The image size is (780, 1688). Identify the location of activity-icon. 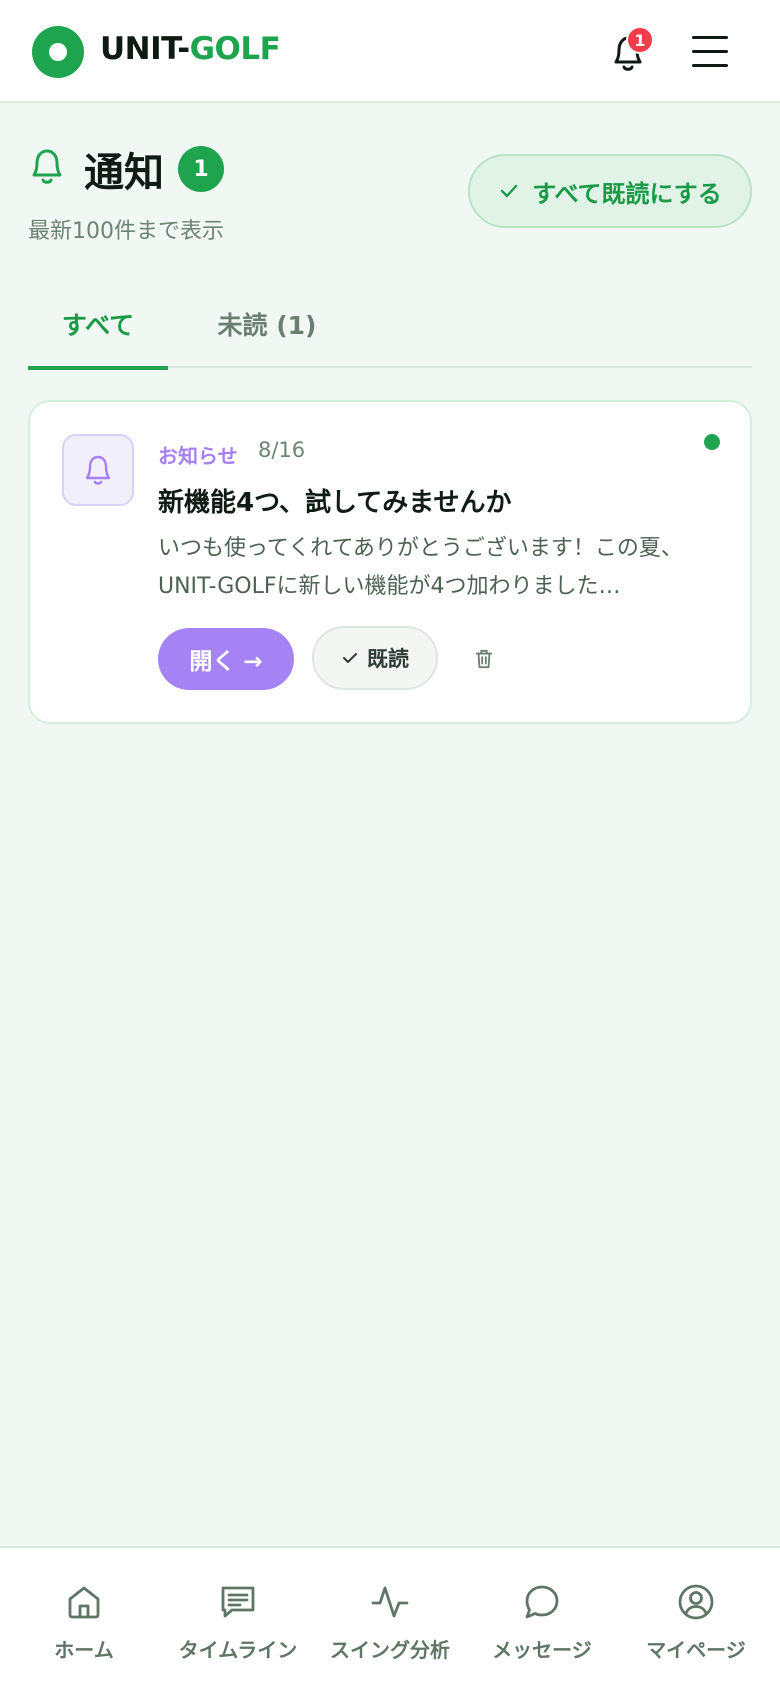
(390, 1602).